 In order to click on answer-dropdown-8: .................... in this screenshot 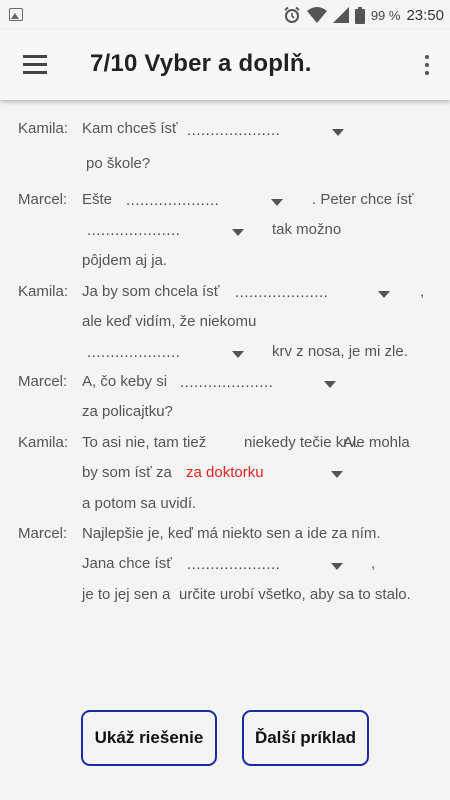, I will do `click(269, 567)`.